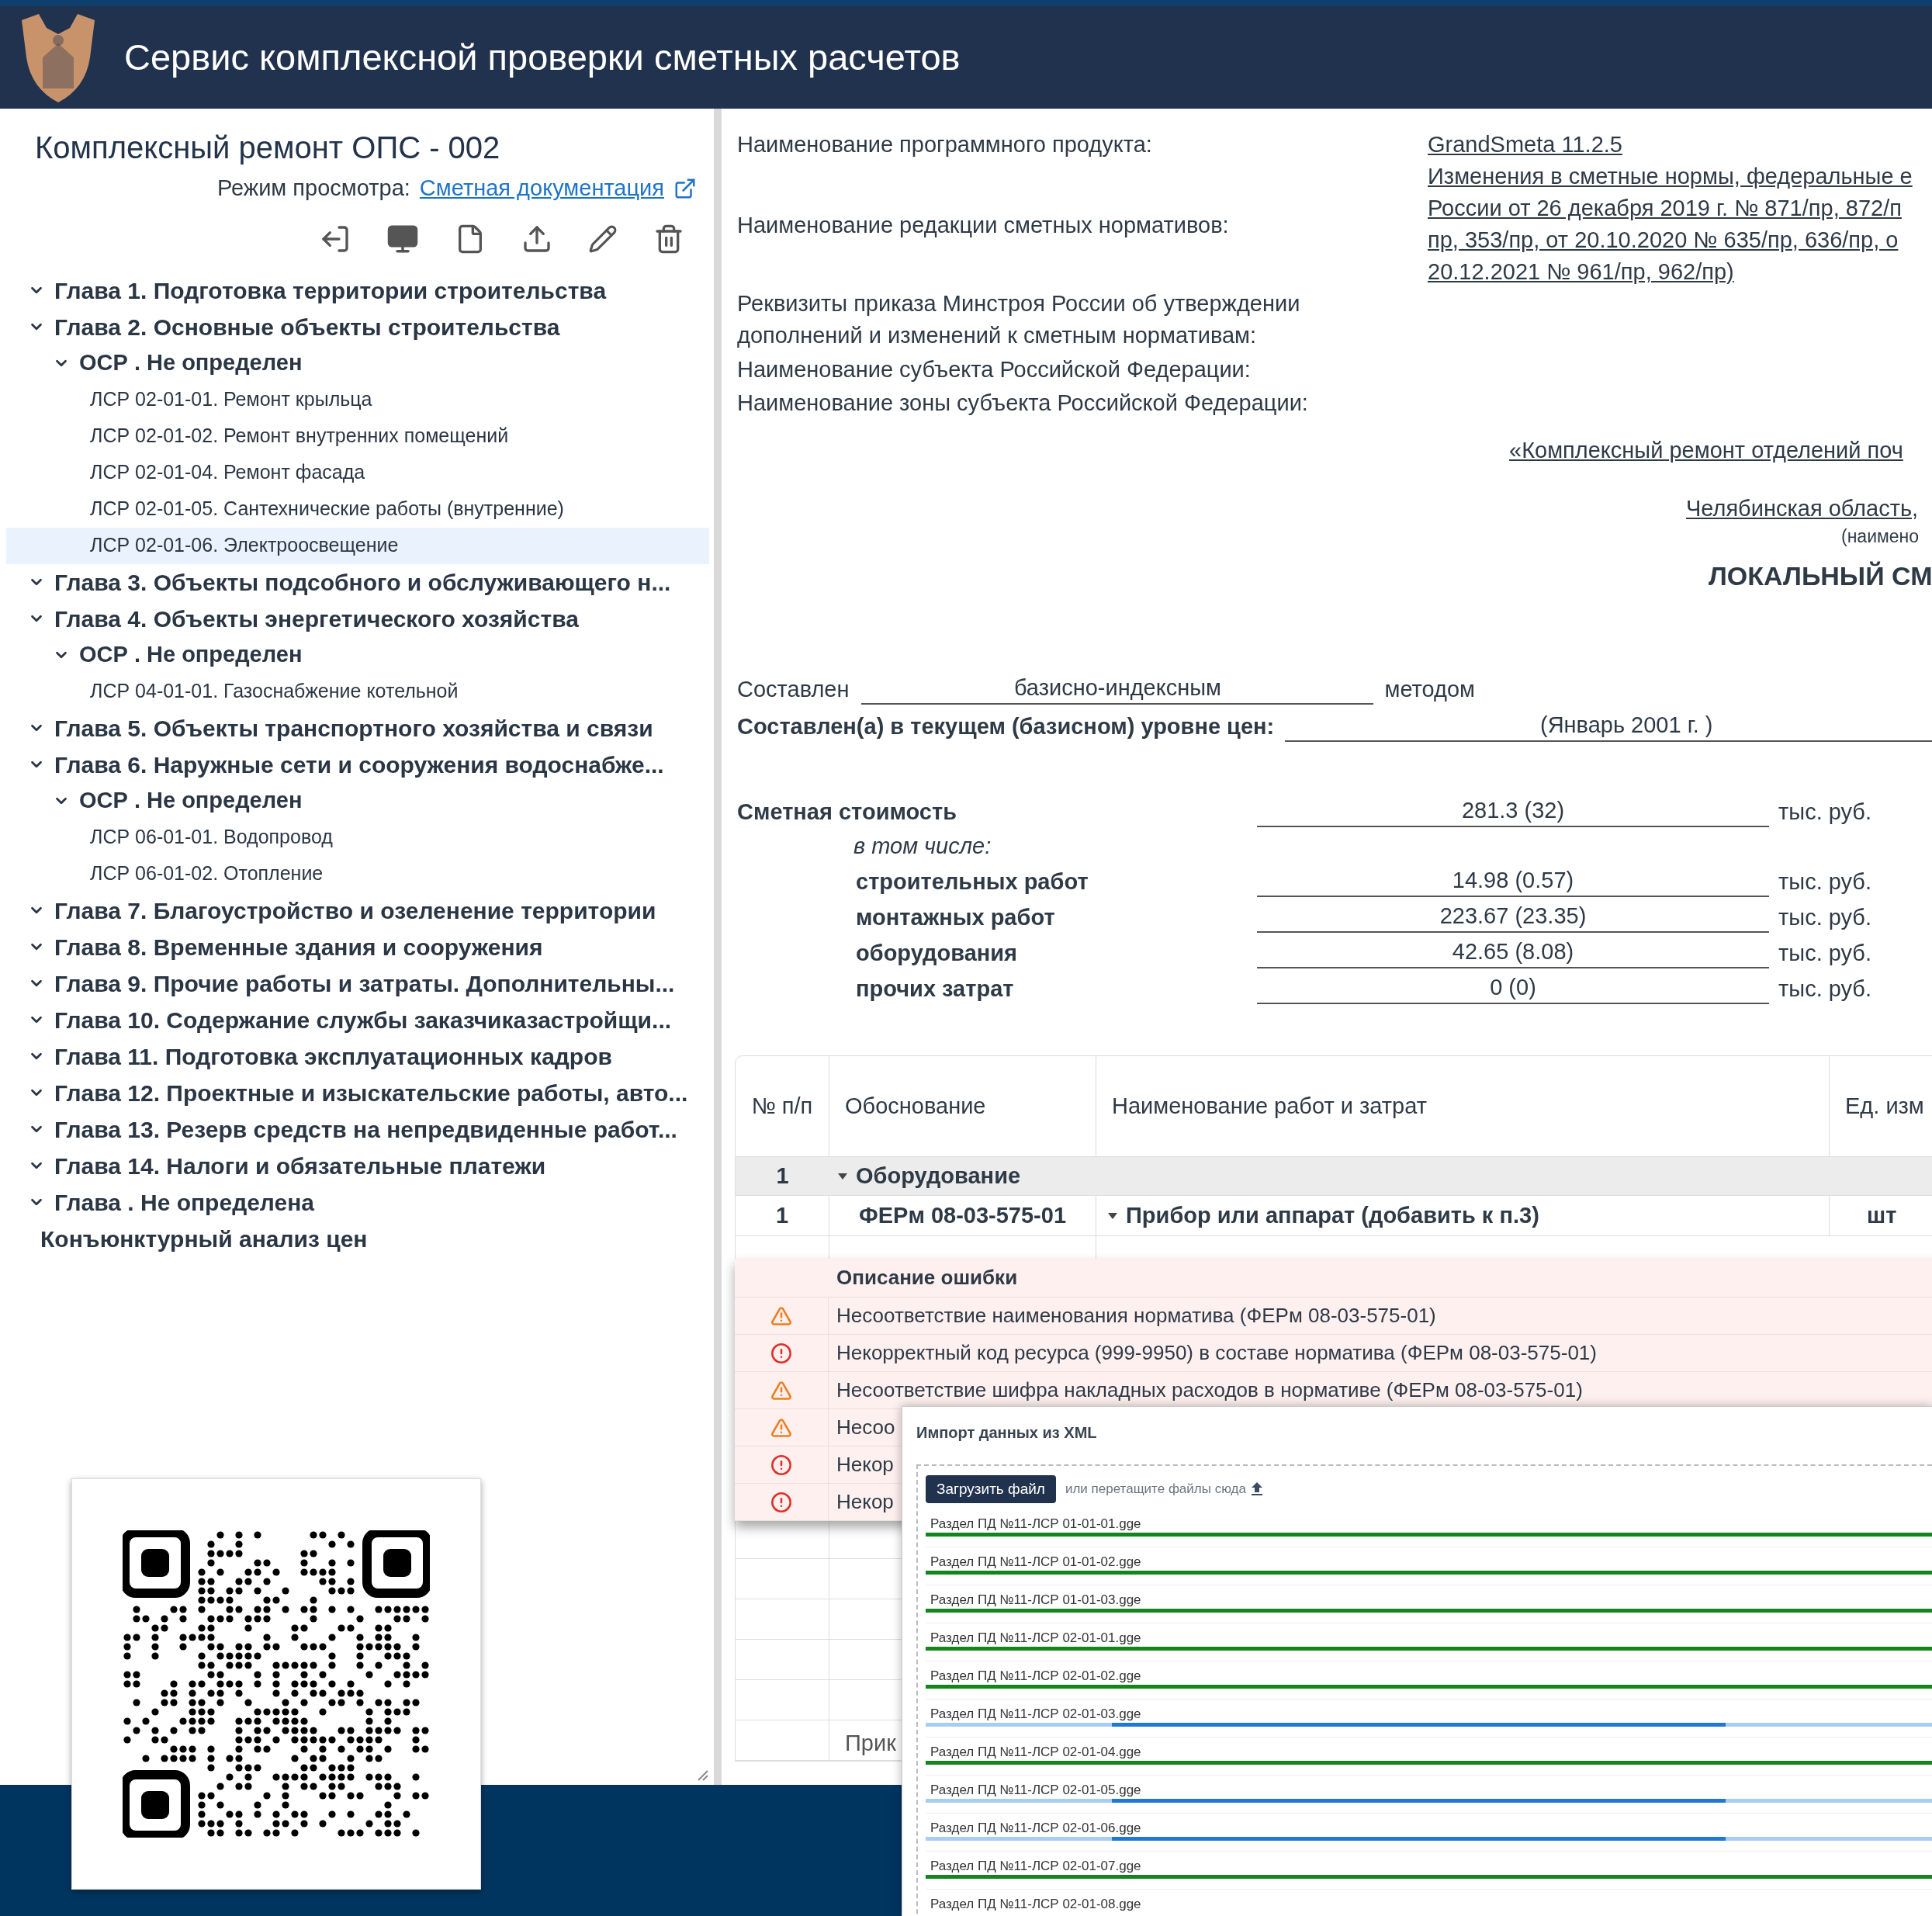 The width and height of the screenshot is (1932, 1916). I want to click on tree-item: ЛСР 02-01-05. Сантехнические работы (внутренние), so click(357, 509).